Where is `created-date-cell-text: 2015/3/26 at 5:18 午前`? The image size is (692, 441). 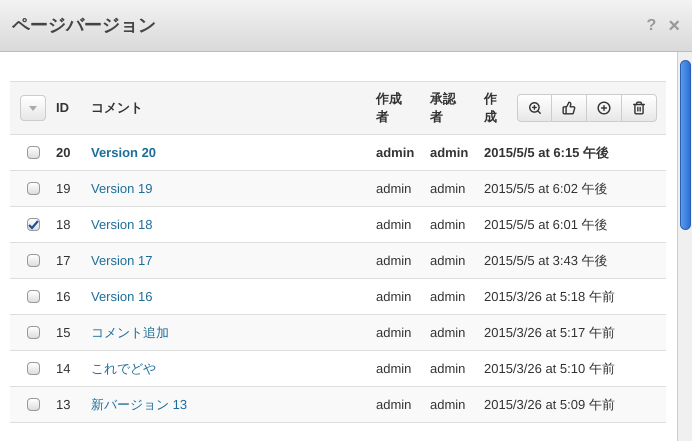 created-date-cell-text: 2015/3/26 at 5:18 午前 is located at coordinates (549, 297).